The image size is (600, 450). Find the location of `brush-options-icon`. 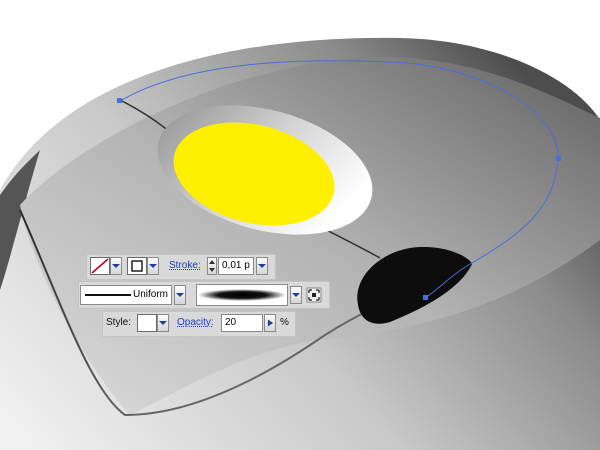

brush-options-icon is located at coordinates (314, 295).